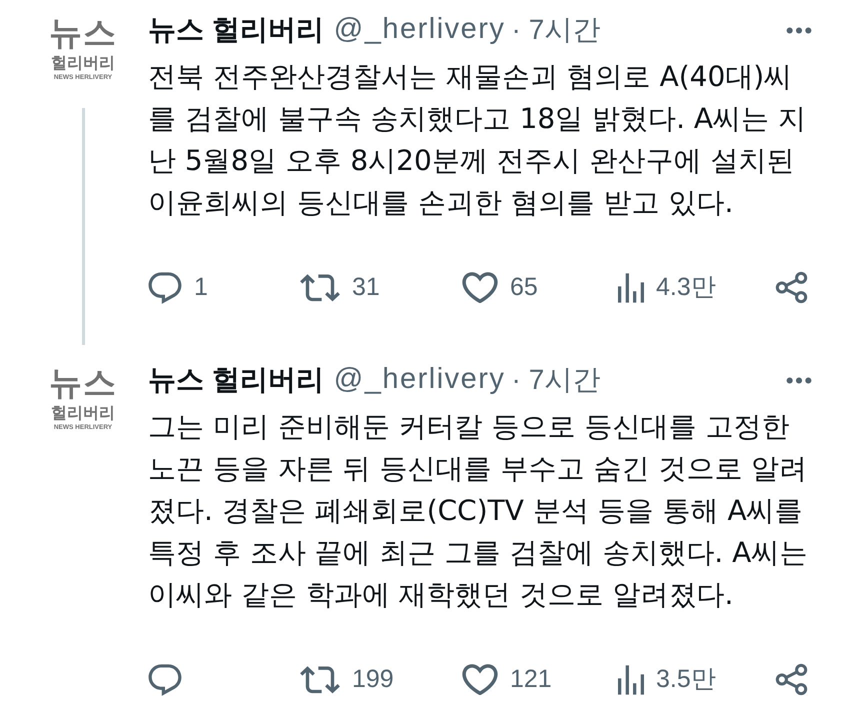  Describe the element at coordinates (347, 679) in the screenshot. I see `retweet-button: 199` at that location.